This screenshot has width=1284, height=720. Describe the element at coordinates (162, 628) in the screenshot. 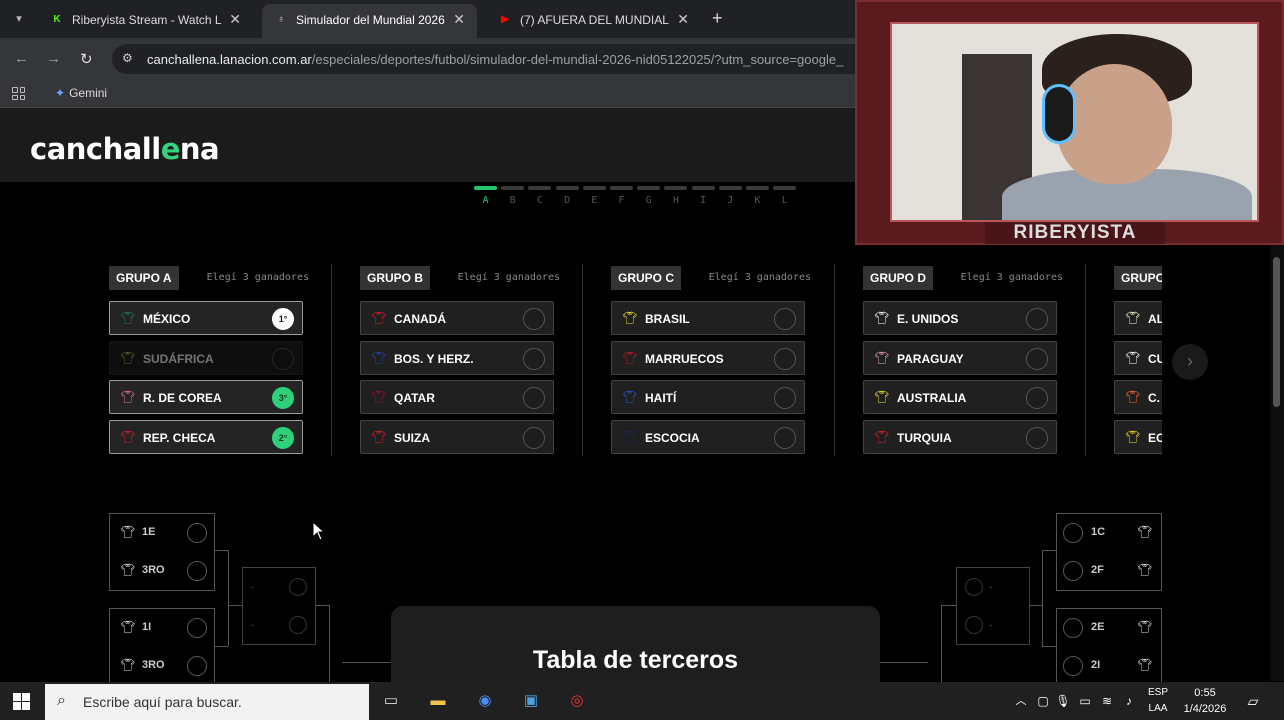

I see `bracket-slot: 👕︎ 1I` at that location.